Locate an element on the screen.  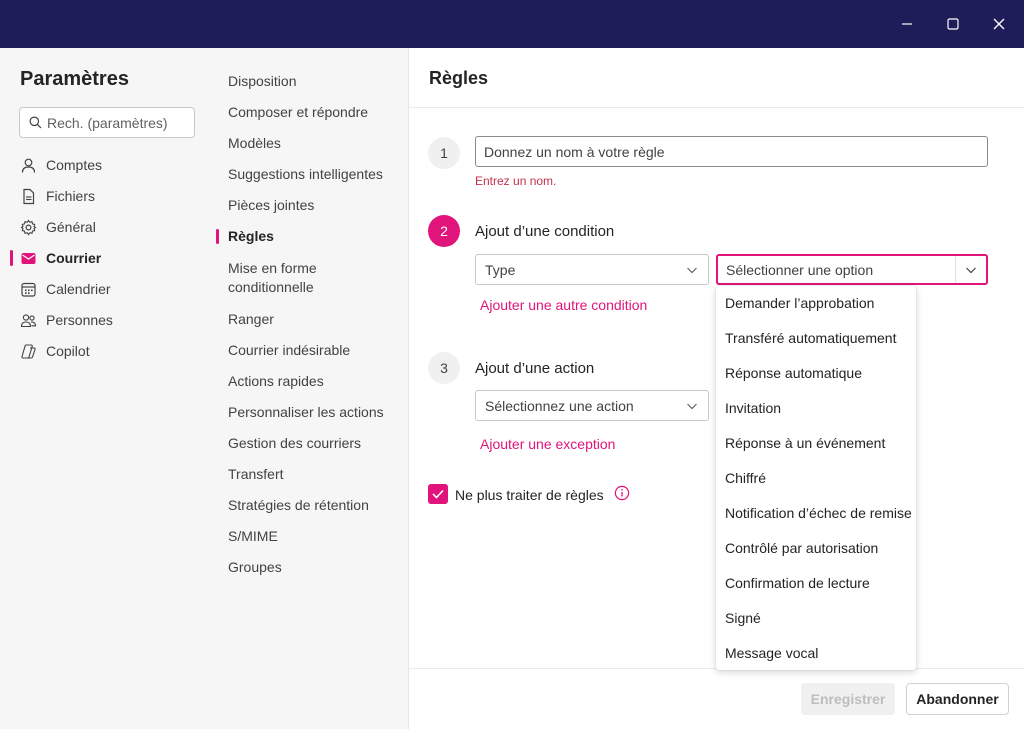
sidebar-item-calendrier: Calendrier is located at coordinates (105, 289).